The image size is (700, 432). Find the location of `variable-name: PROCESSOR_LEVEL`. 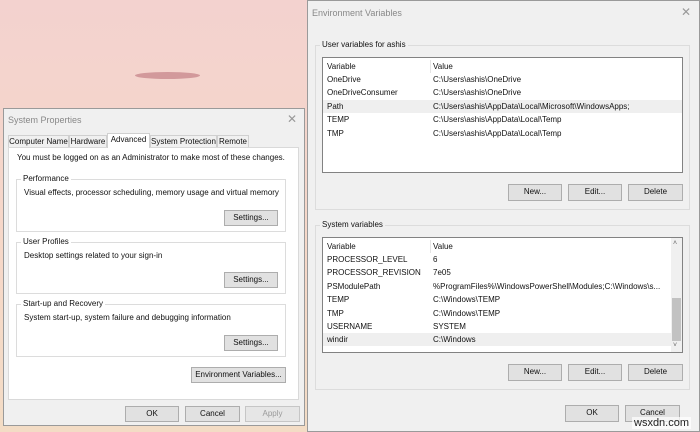

variable-name: PROCESSOR_LEVEL is located at coordinates (367, 259).